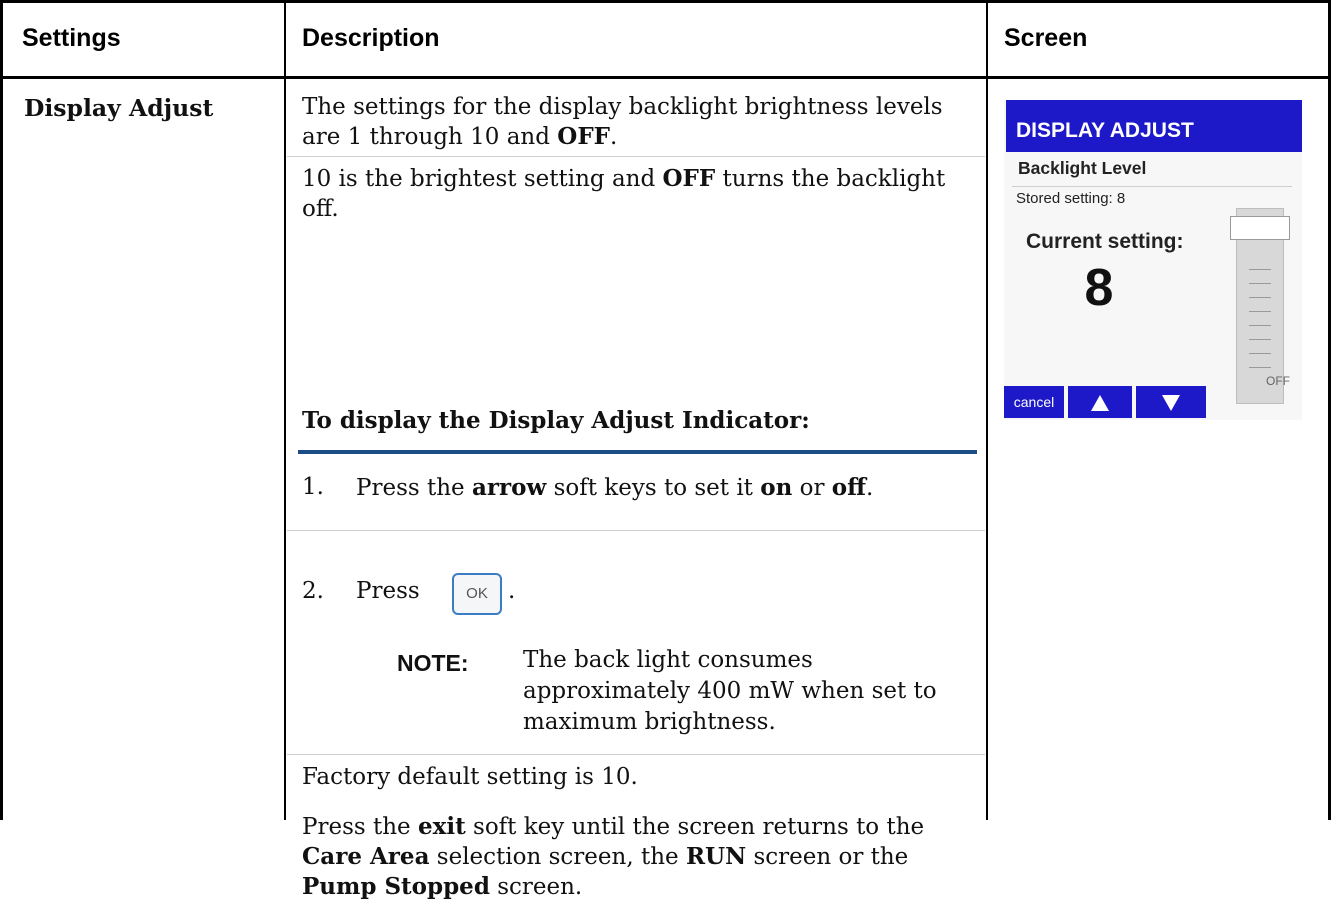 This screenshot has width=1331, height=902. I want to click on procedure-rule, so click(637, 452).